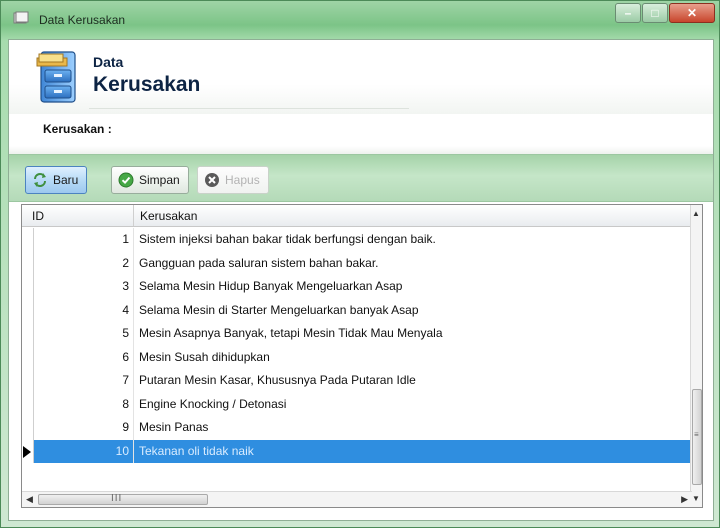  I want to click on horizontal-scroll-thumb: III, so click(123, 499).